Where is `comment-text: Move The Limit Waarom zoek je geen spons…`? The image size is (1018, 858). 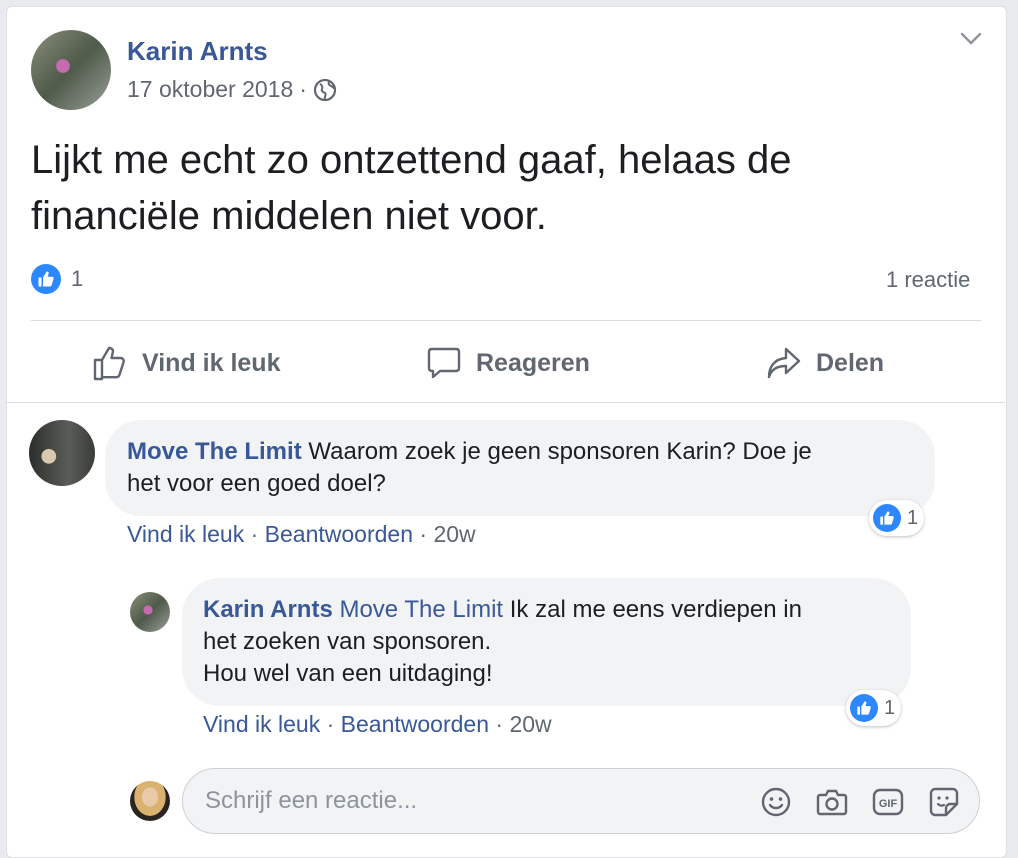
comment-text: Move The Limit Waarom zoek je geen spons… is located at coordinates (522, 468).